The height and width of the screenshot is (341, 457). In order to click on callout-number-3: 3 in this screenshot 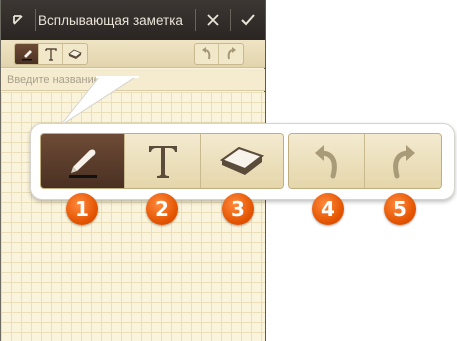, I will do `click(238, 209)`.